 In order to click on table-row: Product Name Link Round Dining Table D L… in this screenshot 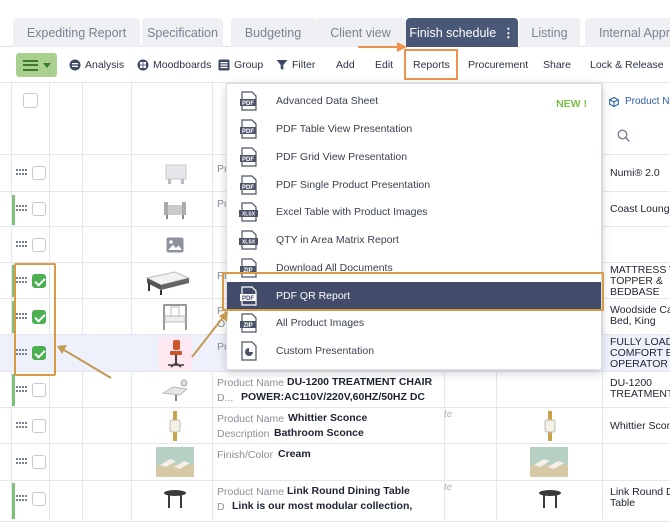, I will do `click(335, 501)`.